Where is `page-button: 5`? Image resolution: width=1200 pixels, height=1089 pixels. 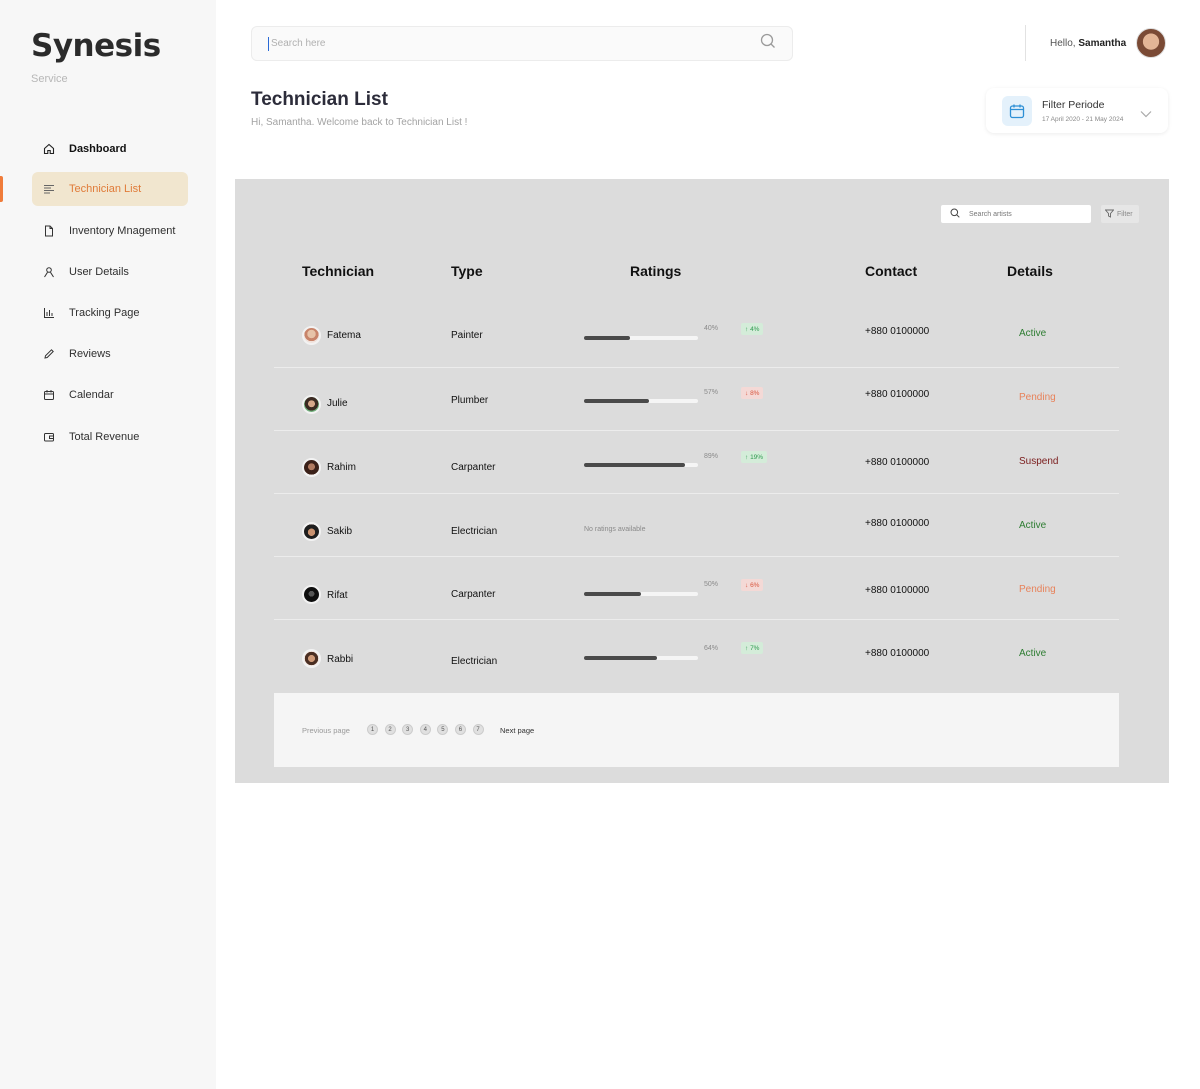 page-button: 5 is located at coordinates (443, 729).